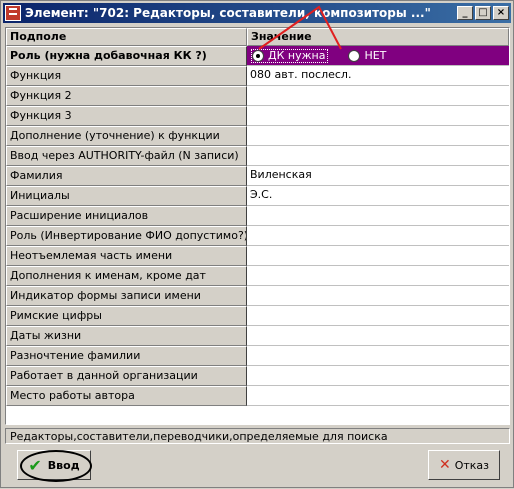  What do you see at coordinates (35, 465) in the screenshot?
I see `check-icon: ✔` at bounding box center [35, 465].